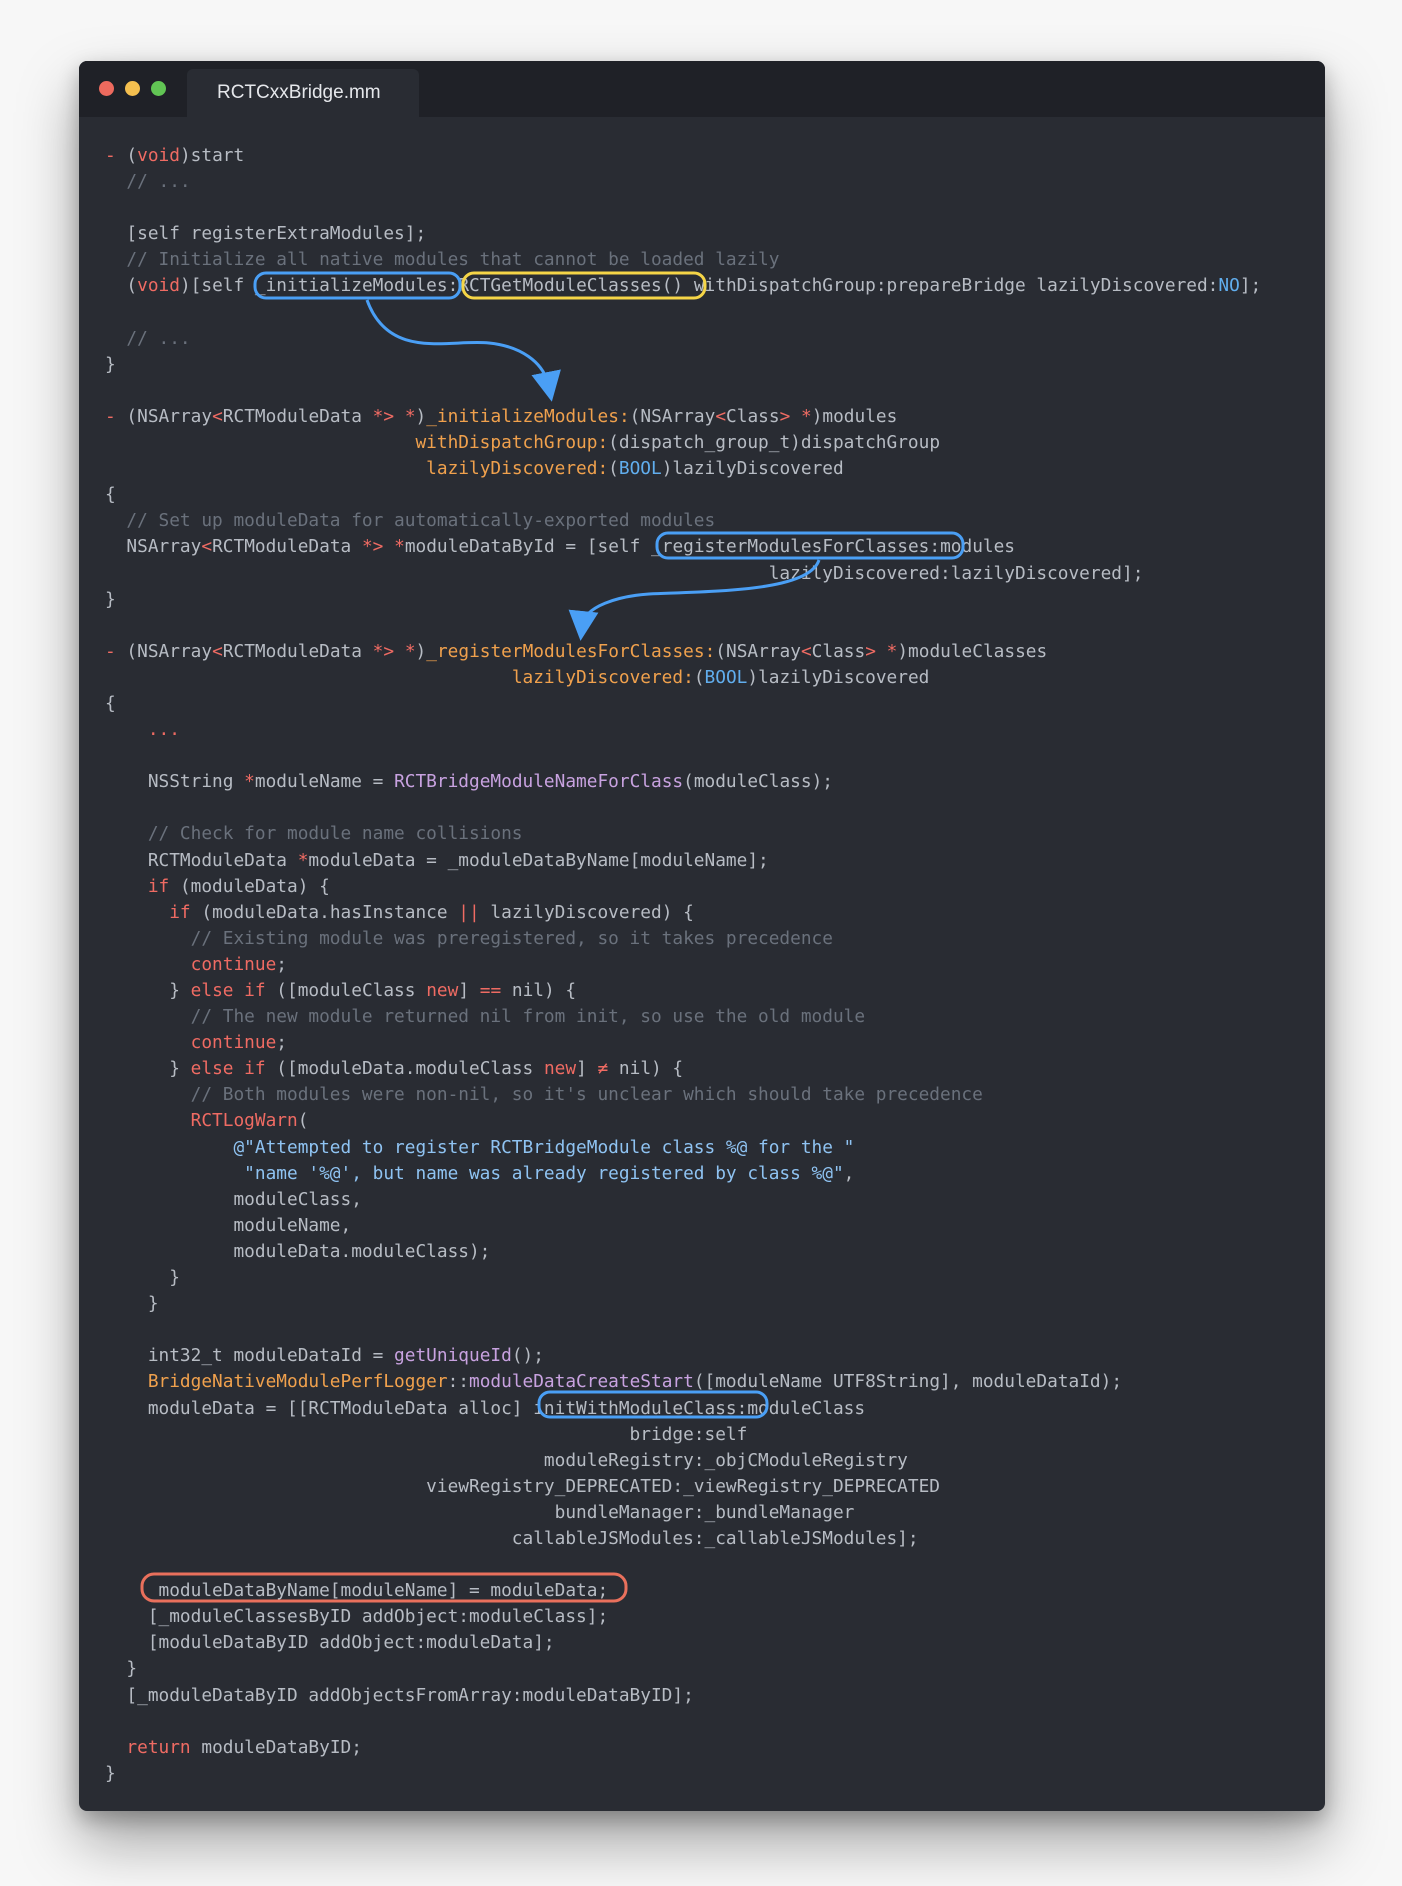 The image size is (1402, 1886). What do you see at coordinates (106, 88) in the screenshot?
I see `close-window-icon` at bounding box center [106, 88].